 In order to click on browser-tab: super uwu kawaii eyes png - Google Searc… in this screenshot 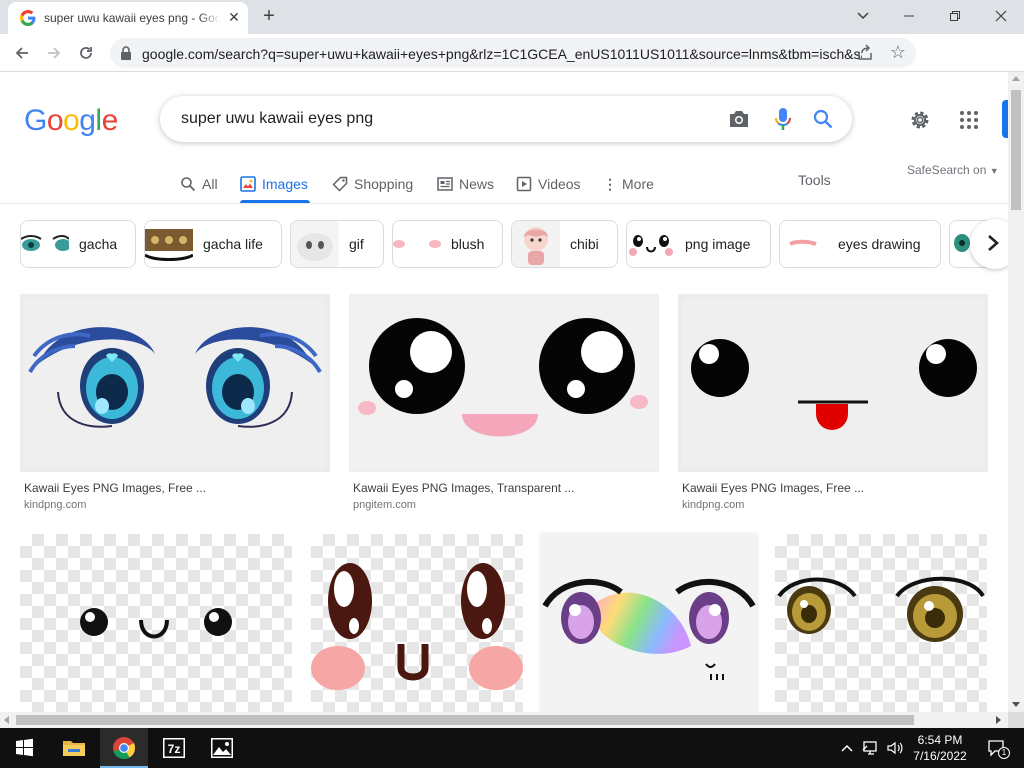, I will do `click(128, 18)`.